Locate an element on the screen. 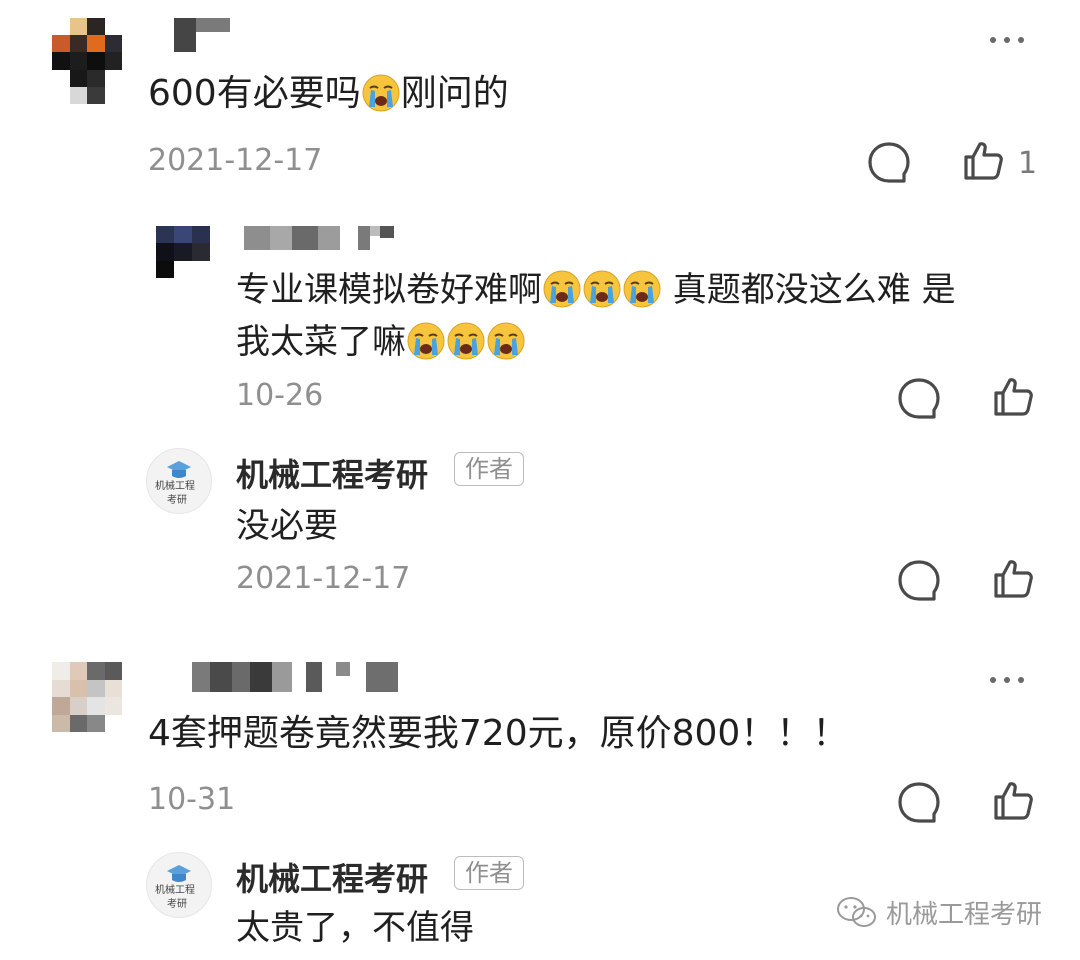 The image size is (1080, 960). reply-text: 太贵了，不值得 is located at coordinates (355, 928).